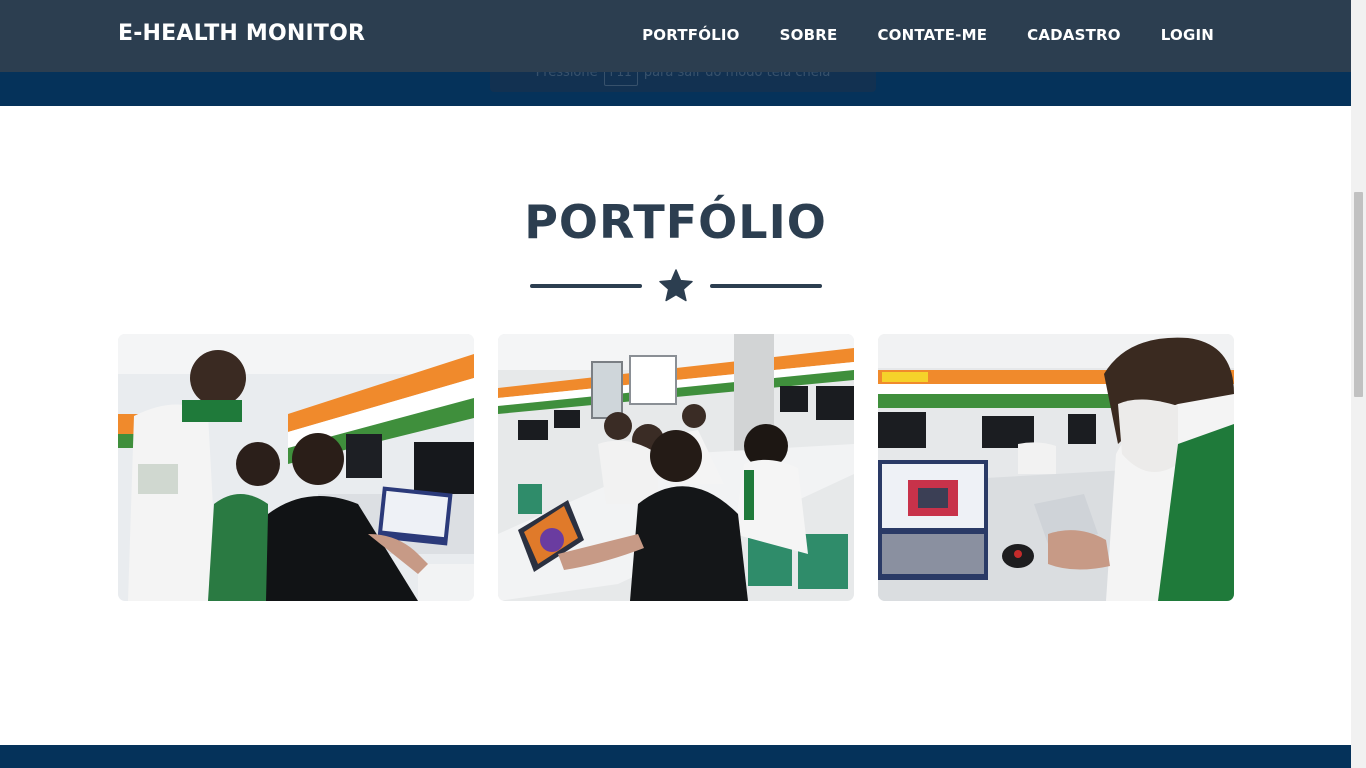 This screenshot has height=768, width=1366. Describe the element at coordinates (932, 35) in the screenshot. I see `nav-link-contate-me: CONTATE-ME` at that location.